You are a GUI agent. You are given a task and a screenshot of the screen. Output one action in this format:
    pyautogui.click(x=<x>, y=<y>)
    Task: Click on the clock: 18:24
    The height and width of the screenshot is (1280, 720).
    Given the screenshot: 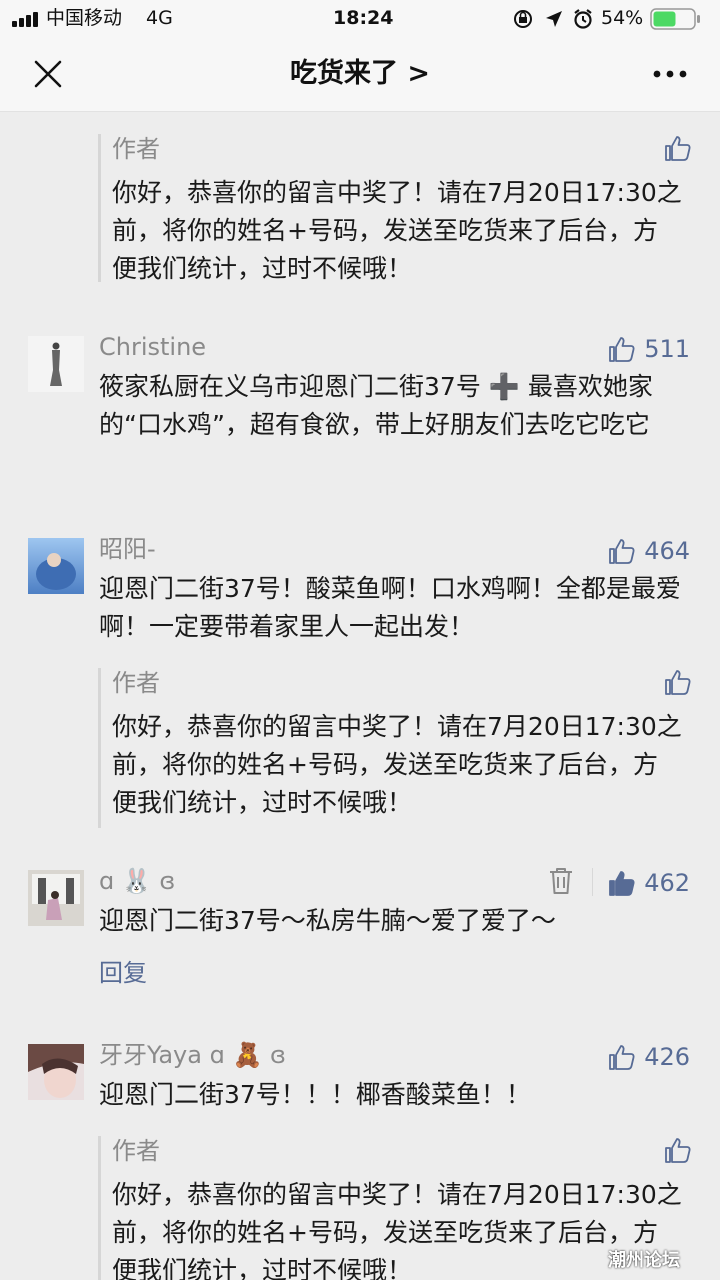 What is the action you would take?
    pyautogui.click(x=363, y=18)
    